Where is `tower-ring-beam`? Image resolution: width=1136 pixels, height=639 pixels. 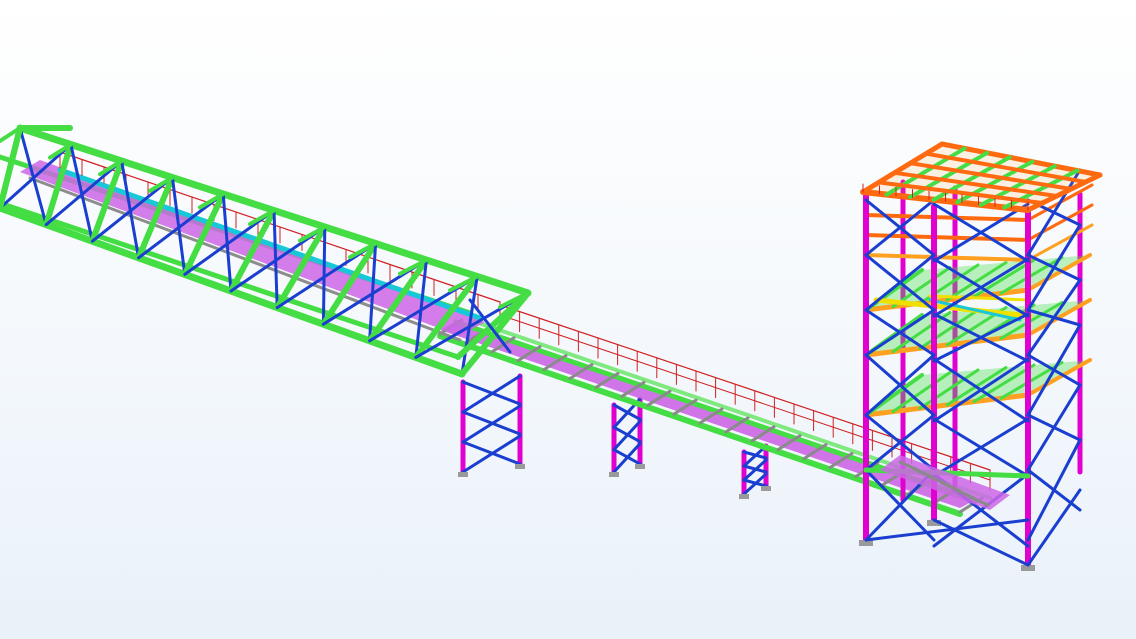 tower-ring-beam is located at coordinates (947, 257).